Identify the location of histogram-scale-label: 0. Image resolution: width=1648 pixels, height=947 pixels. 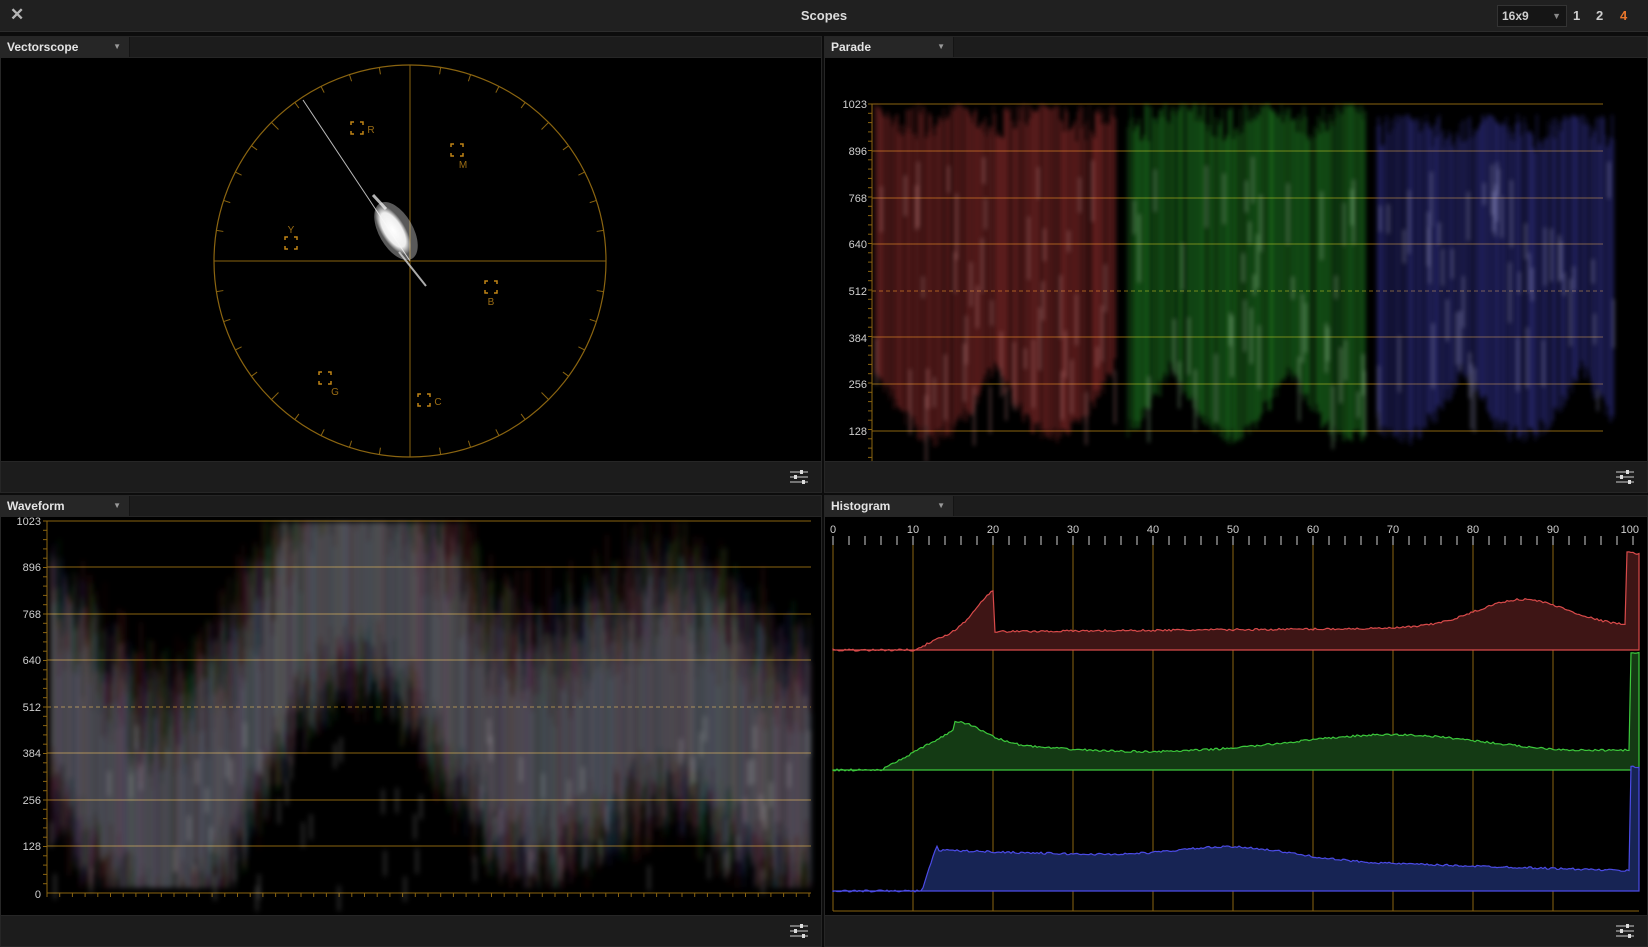
(833, 530).